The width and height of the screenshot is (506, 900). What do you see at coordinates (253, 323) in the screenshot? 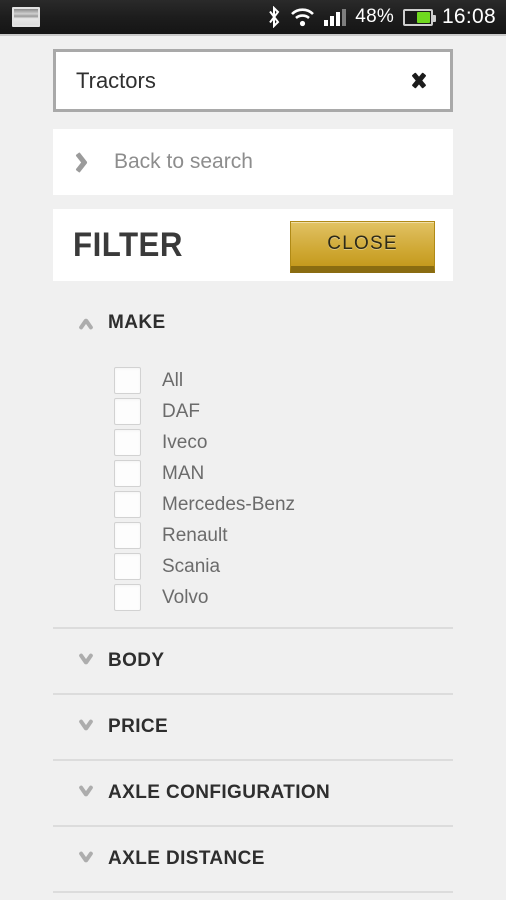
I see `section-header-make: MAKE` at bounding box center [253, 323].